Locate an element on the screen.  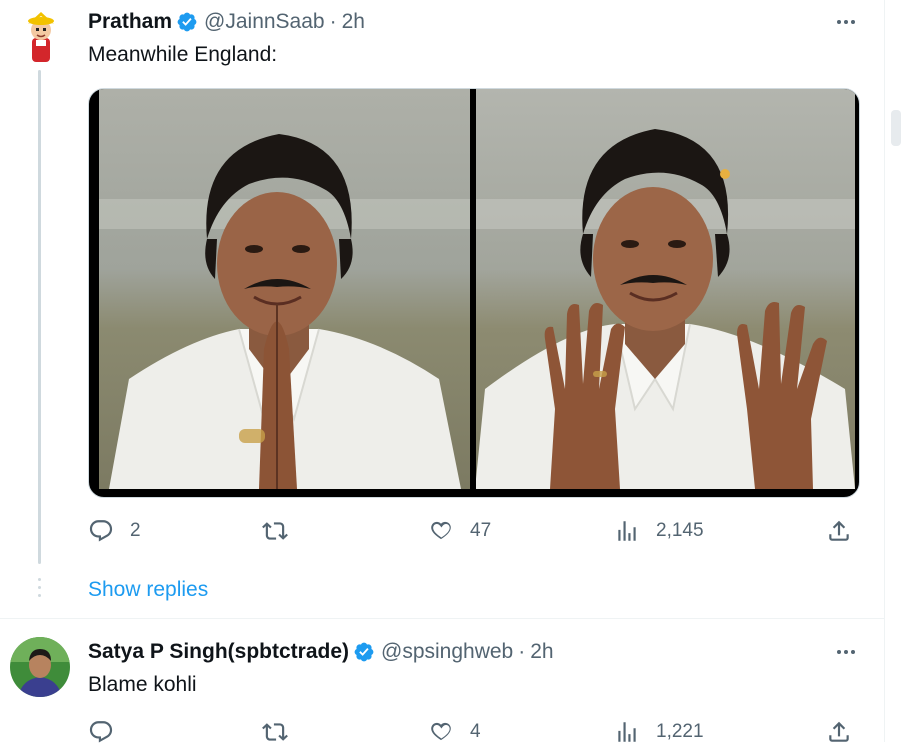
author-name: Pratham is located at coordinates (130, 22).